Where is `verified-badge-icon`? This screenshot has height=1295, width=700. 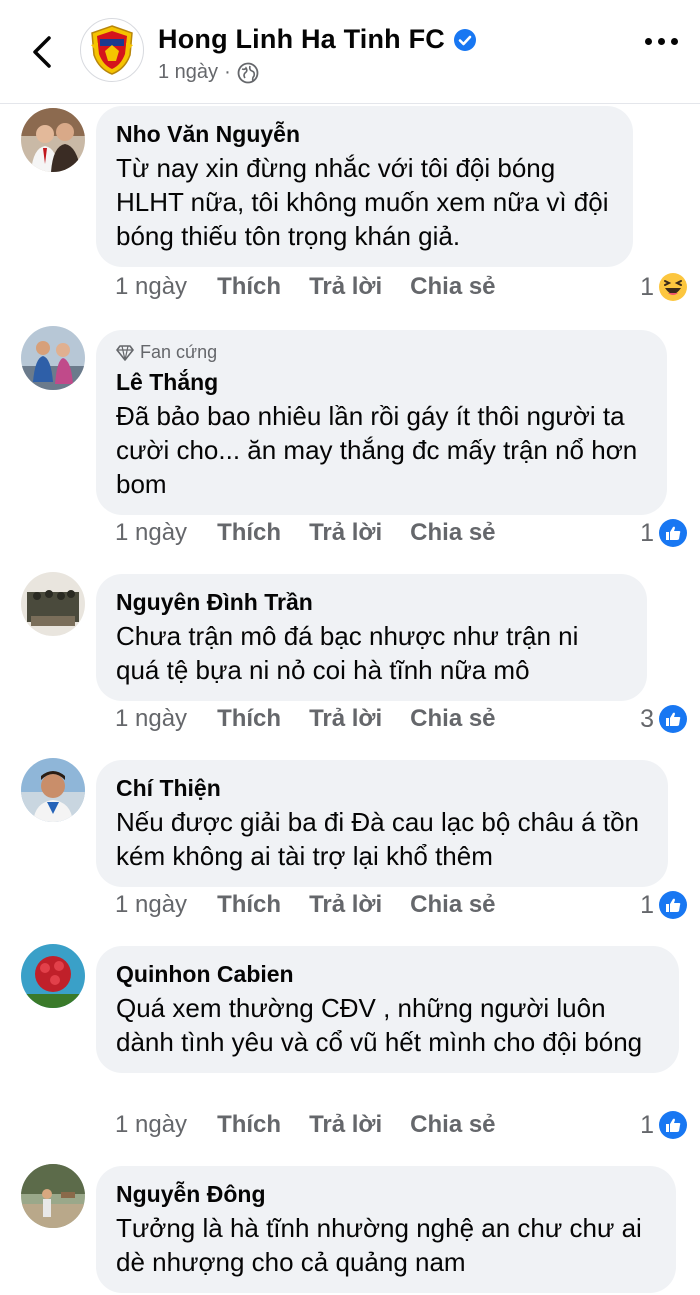
verified-badge-icon is located at coordinates (464, 39).